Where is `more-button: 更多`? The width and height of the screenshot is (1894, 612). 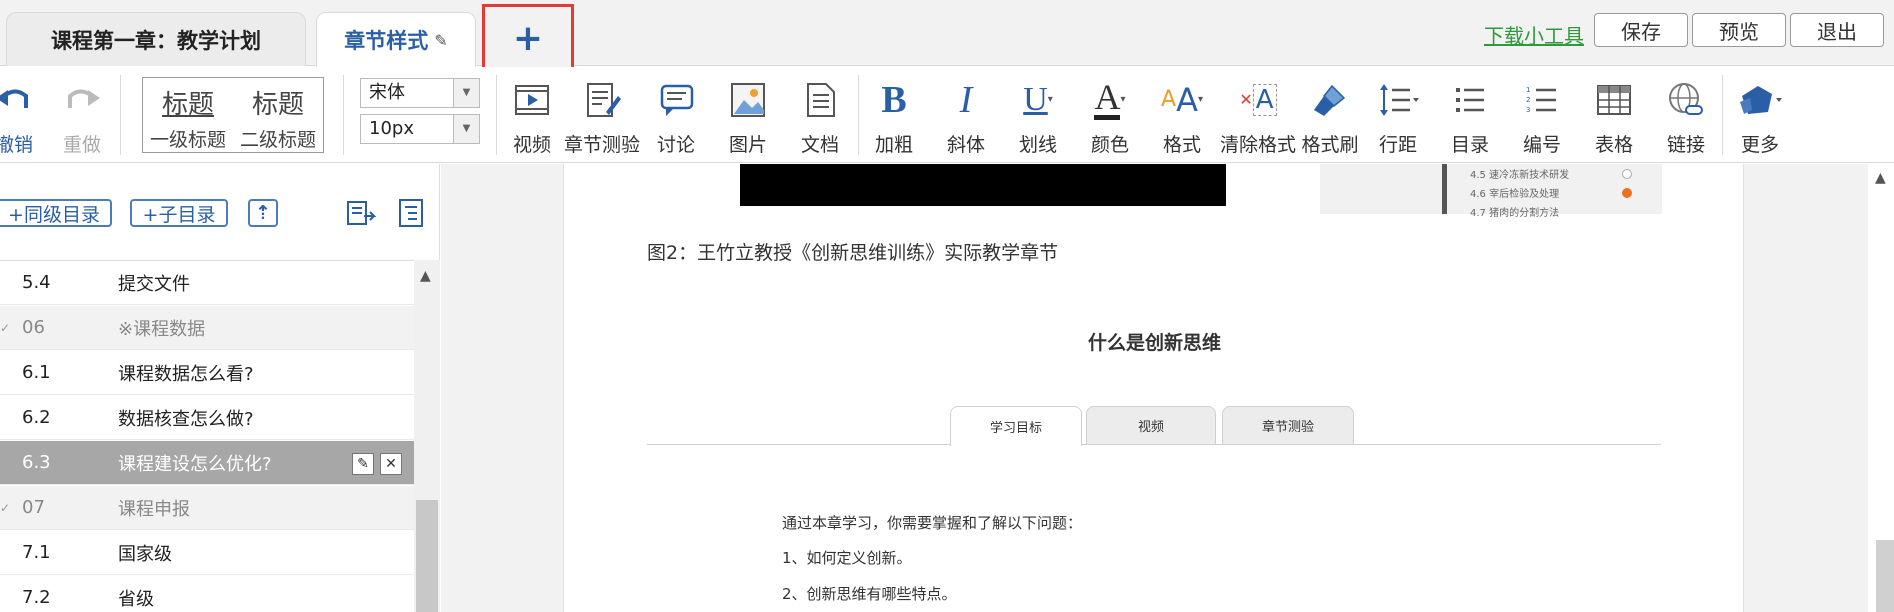
more-button: 更多 is located at coordinates (1760, 116).